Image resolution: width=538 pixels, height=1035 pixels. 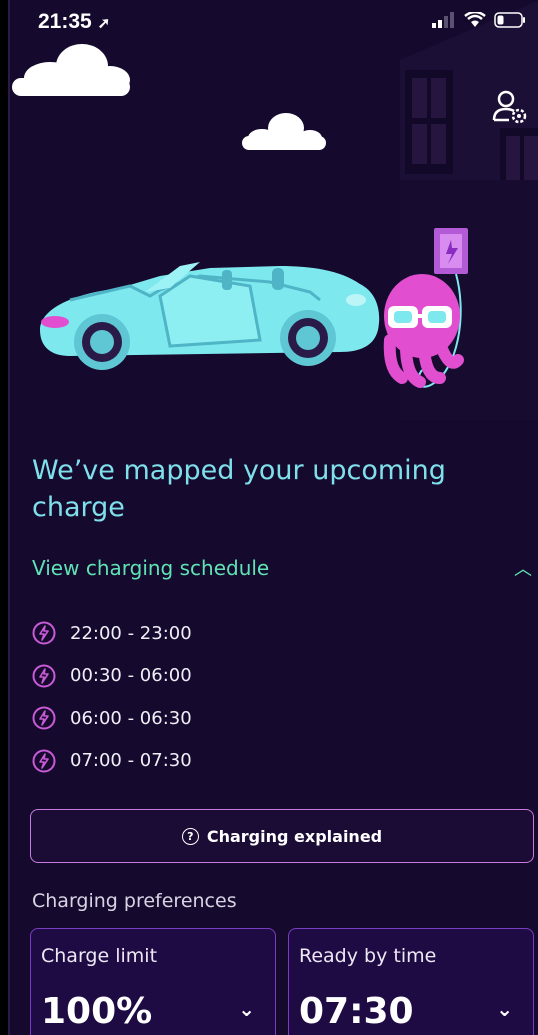 I want to click on account-settings-icon, so click(x=510, y=108).